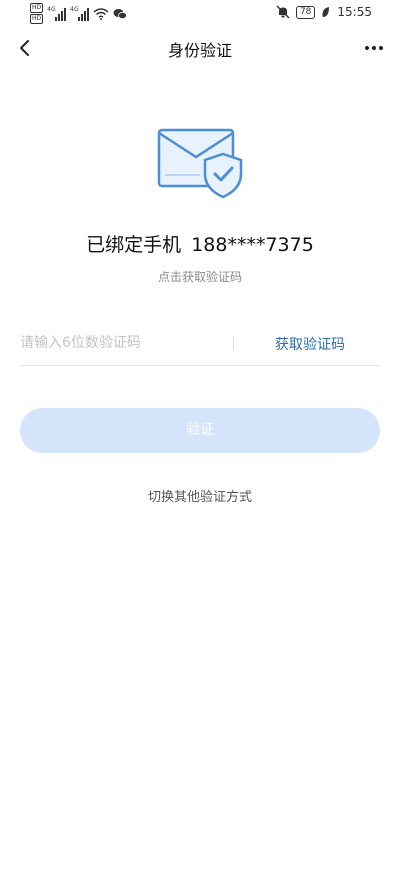 The width and height of the screenshot is (400, 888). Describe the element at coordinates (200, 495) in the screenshot. I see `switch-method-link: 切换其他验证方式` at that location.